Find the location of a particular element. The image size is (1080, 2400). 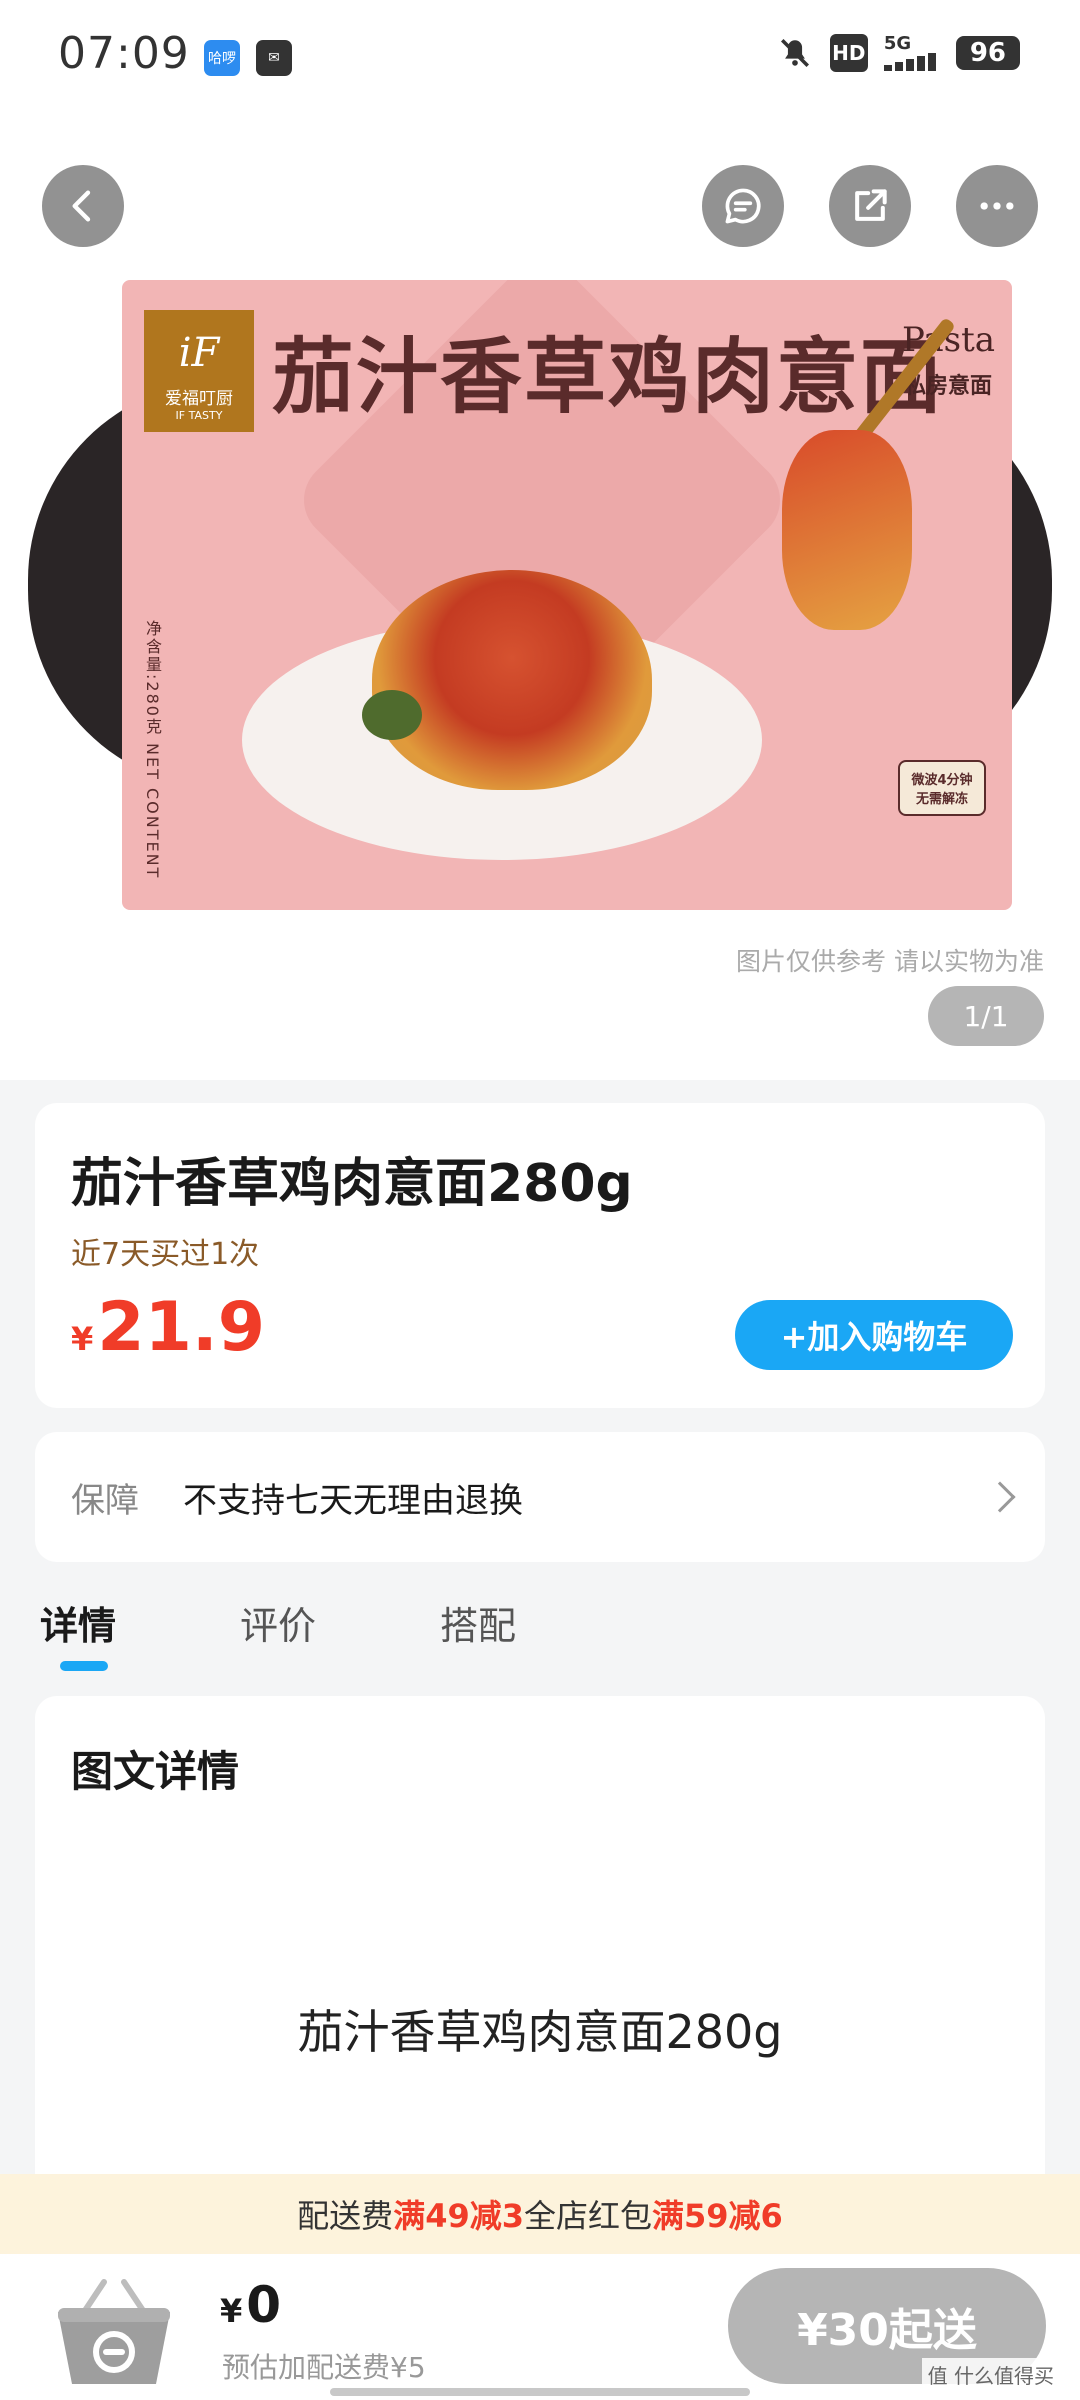

share-button is located at coordinates (870, 206).